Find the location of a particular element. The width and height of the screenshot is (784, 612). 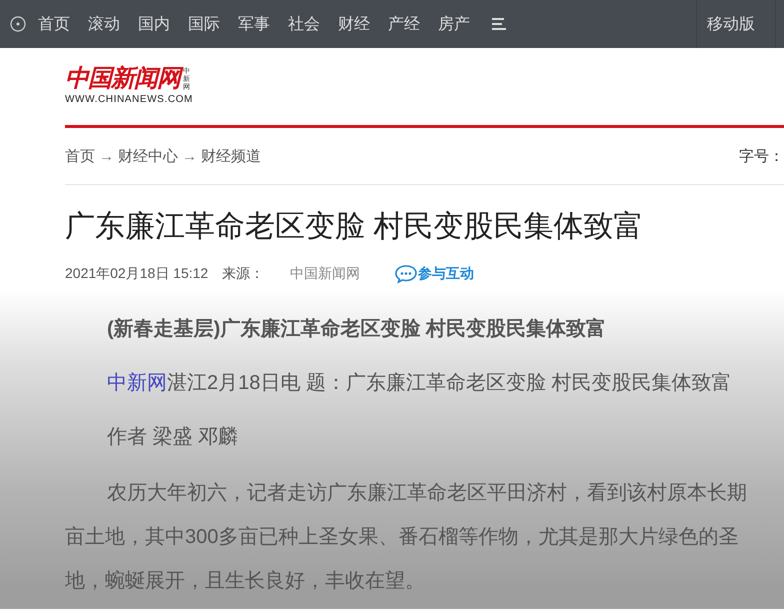

nav-link: 房产 is located at coordinates (454, 24).